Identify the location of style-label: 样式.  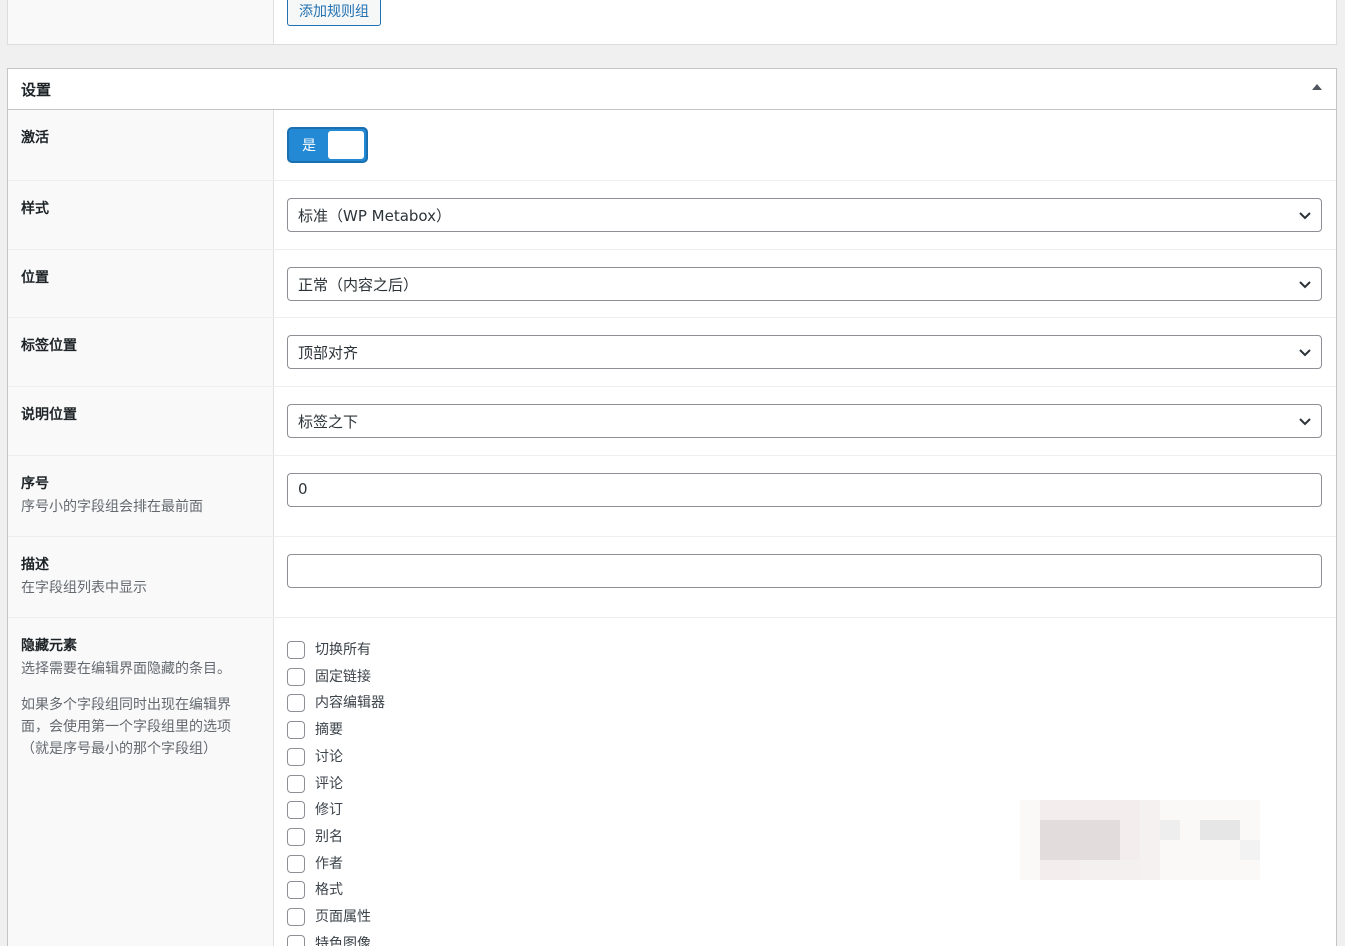
(35, 209).